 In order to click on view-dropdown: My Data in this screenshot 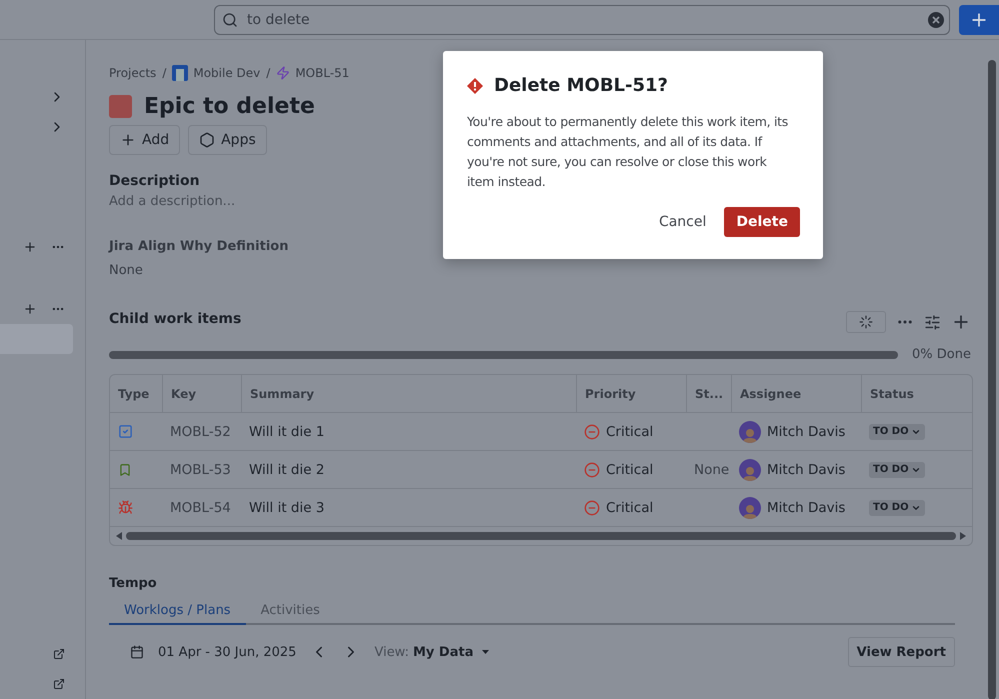, I will do `click(450, 652)`.